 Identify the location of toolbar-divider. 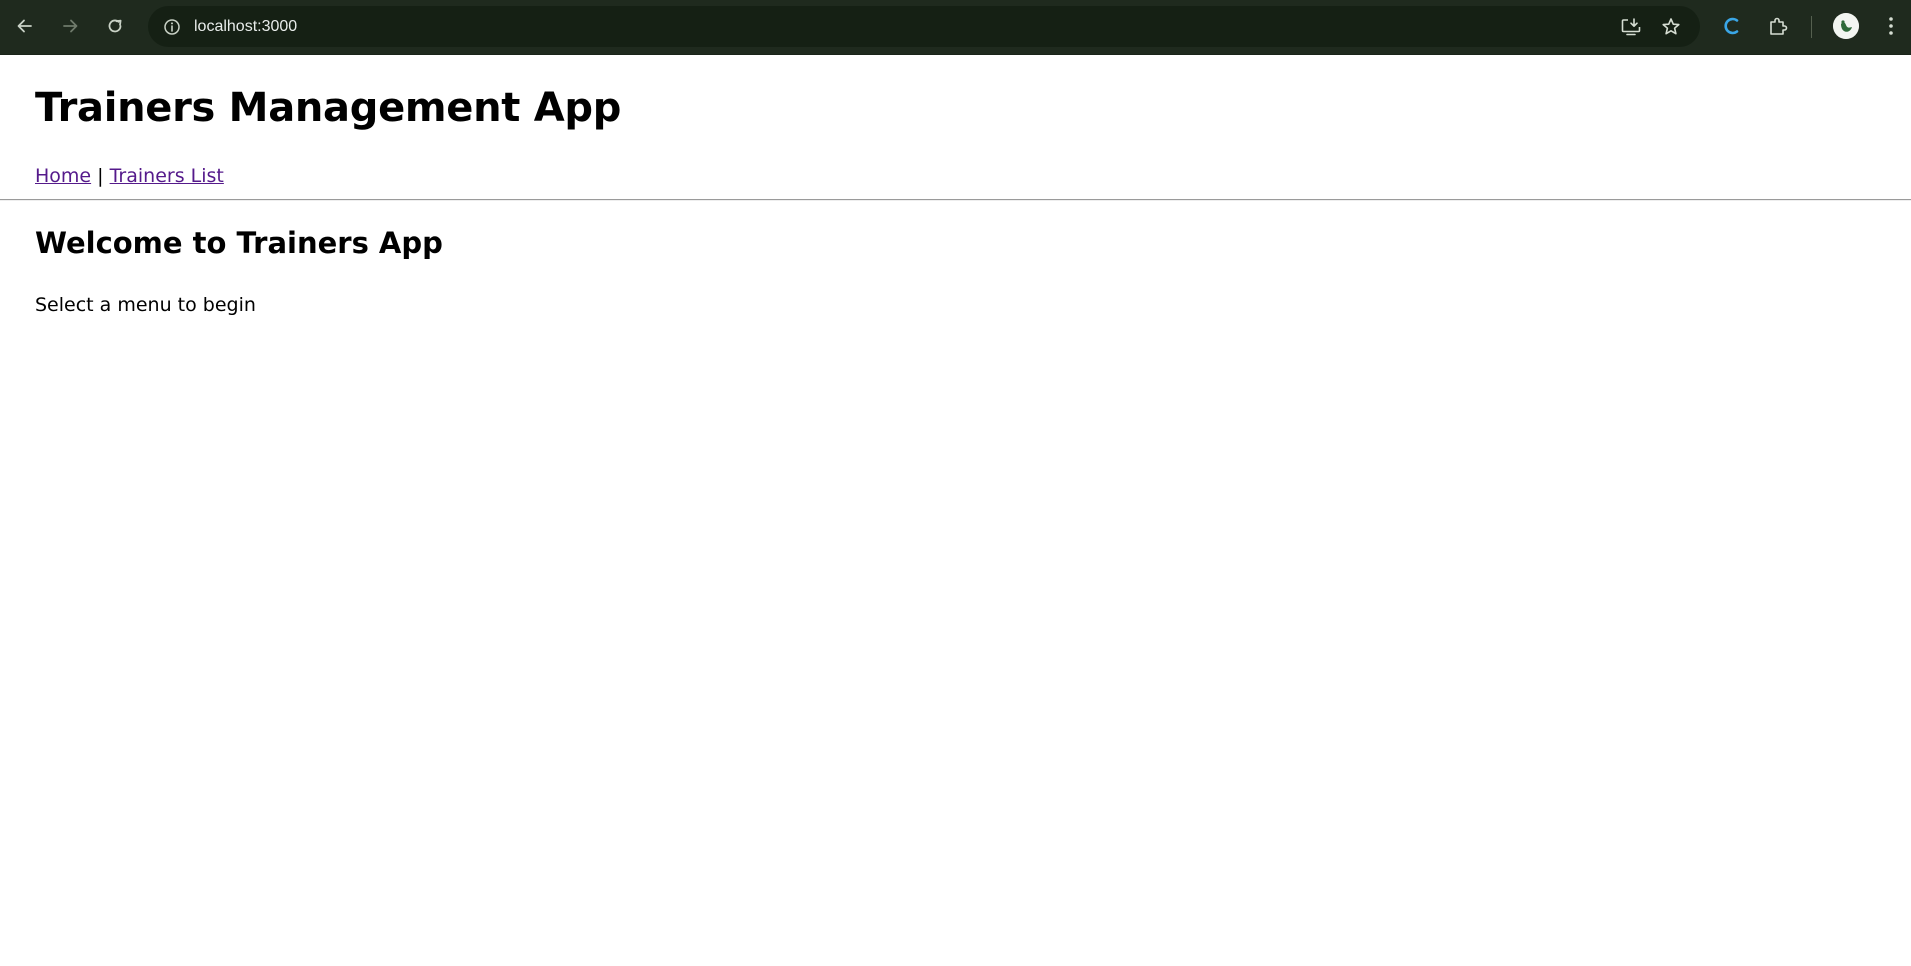
(1811, 27).